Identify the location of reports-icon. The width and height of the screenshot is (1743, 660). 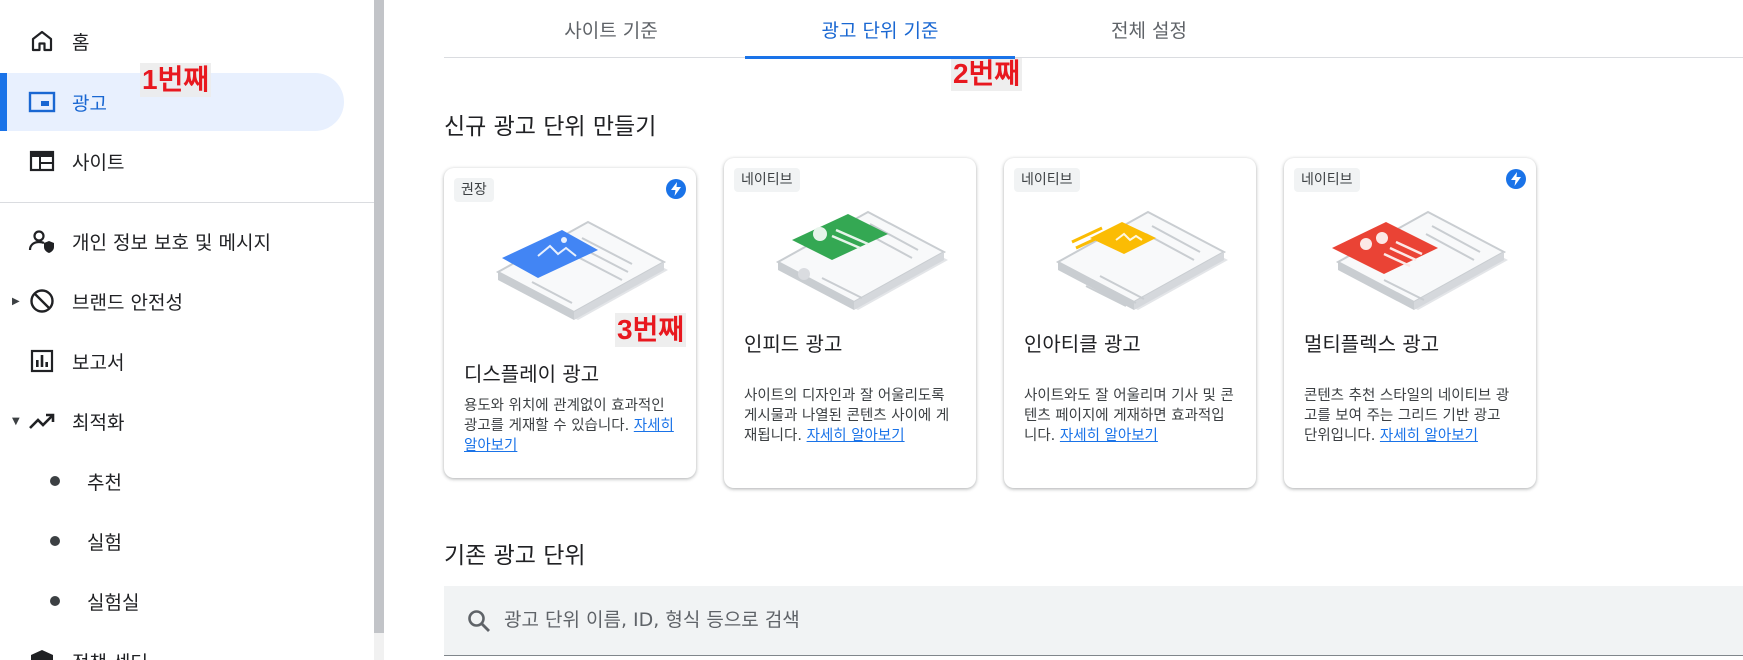
(42, 361).